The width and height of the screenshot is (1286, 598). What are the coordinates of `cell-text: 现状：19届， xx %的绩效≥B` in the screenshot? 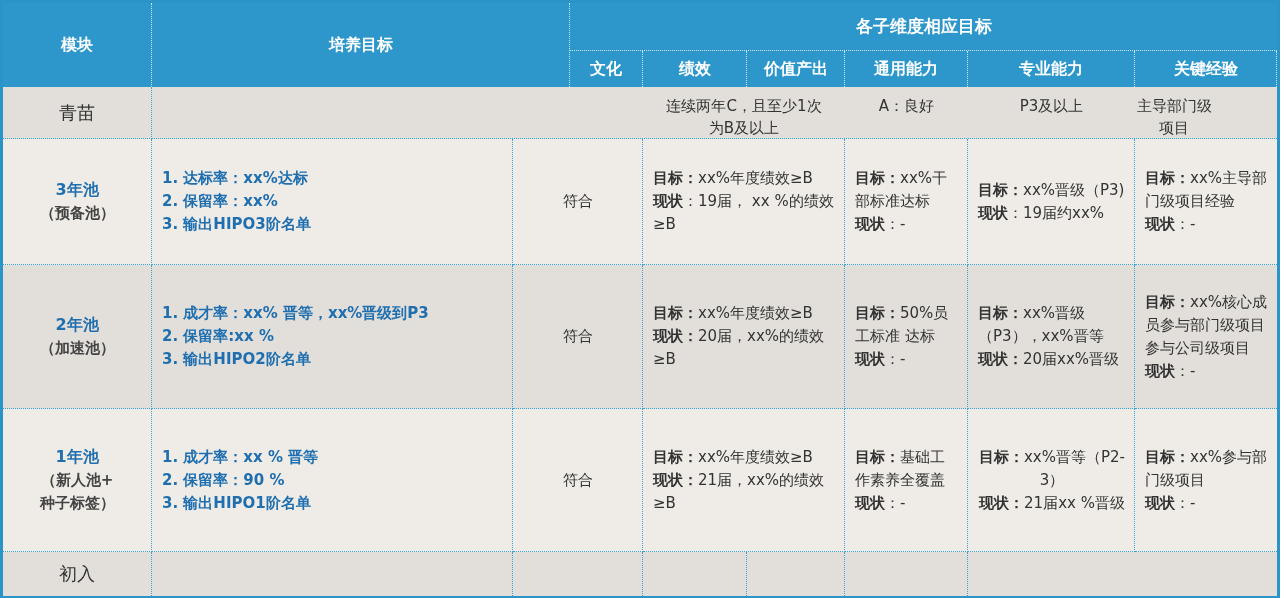 It's located at (744, 213).